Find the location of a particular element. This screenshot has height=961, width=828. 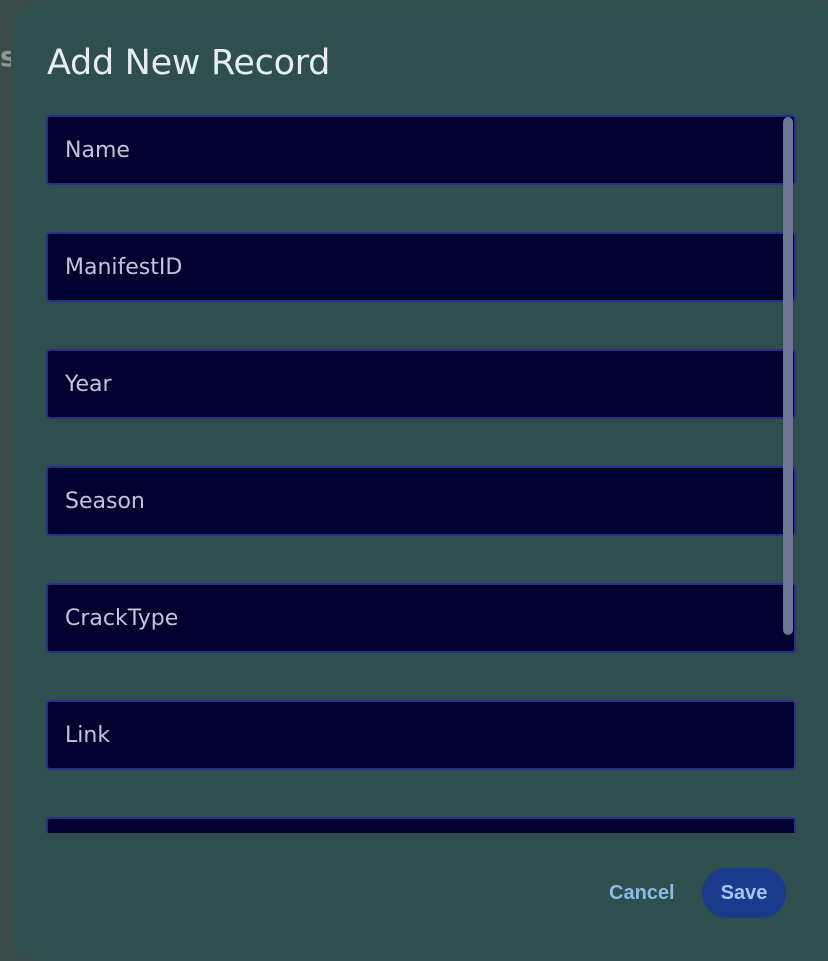

link-input is located at coordinates (421, 735).